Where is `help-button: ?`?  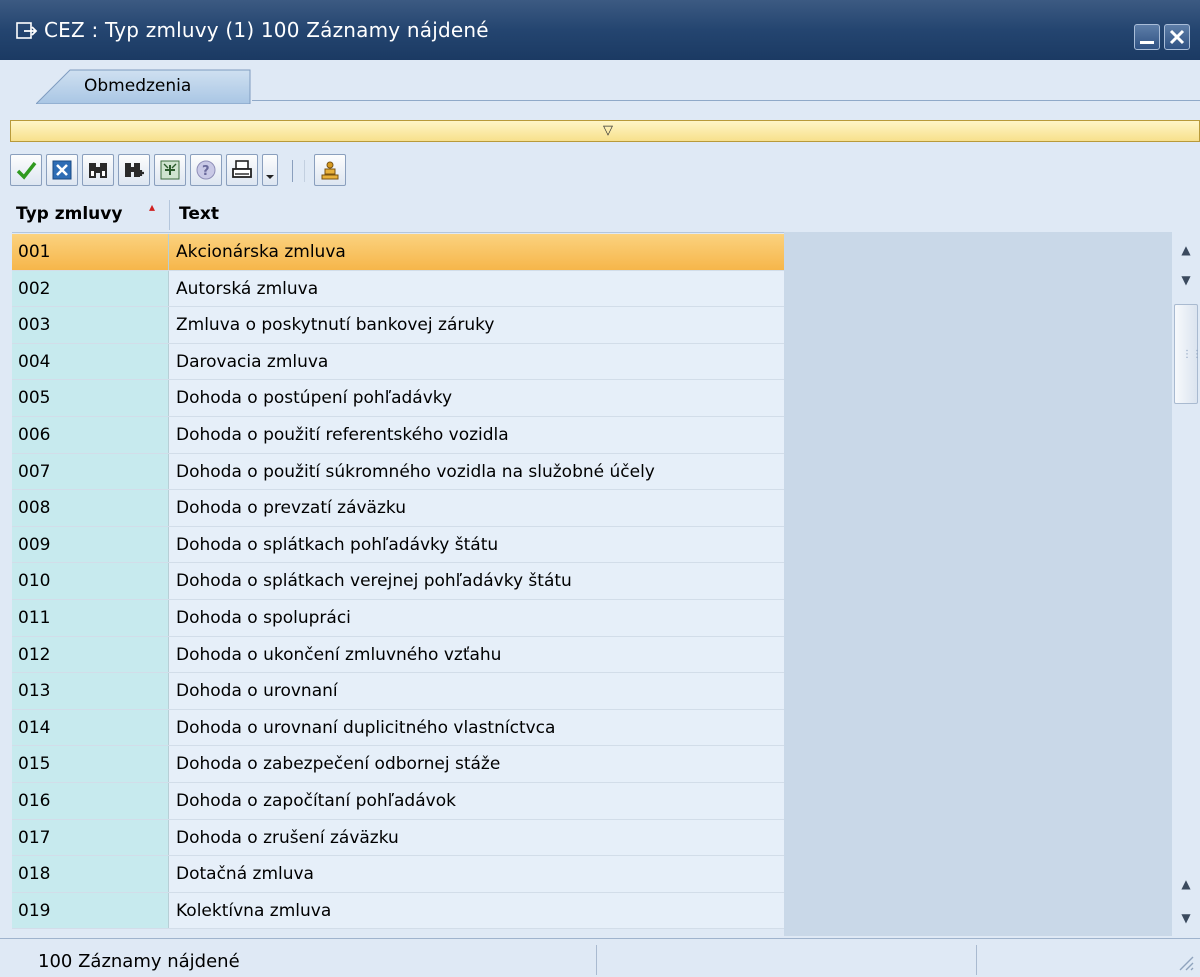 help-button: ? is located at coordinates (206, 170).